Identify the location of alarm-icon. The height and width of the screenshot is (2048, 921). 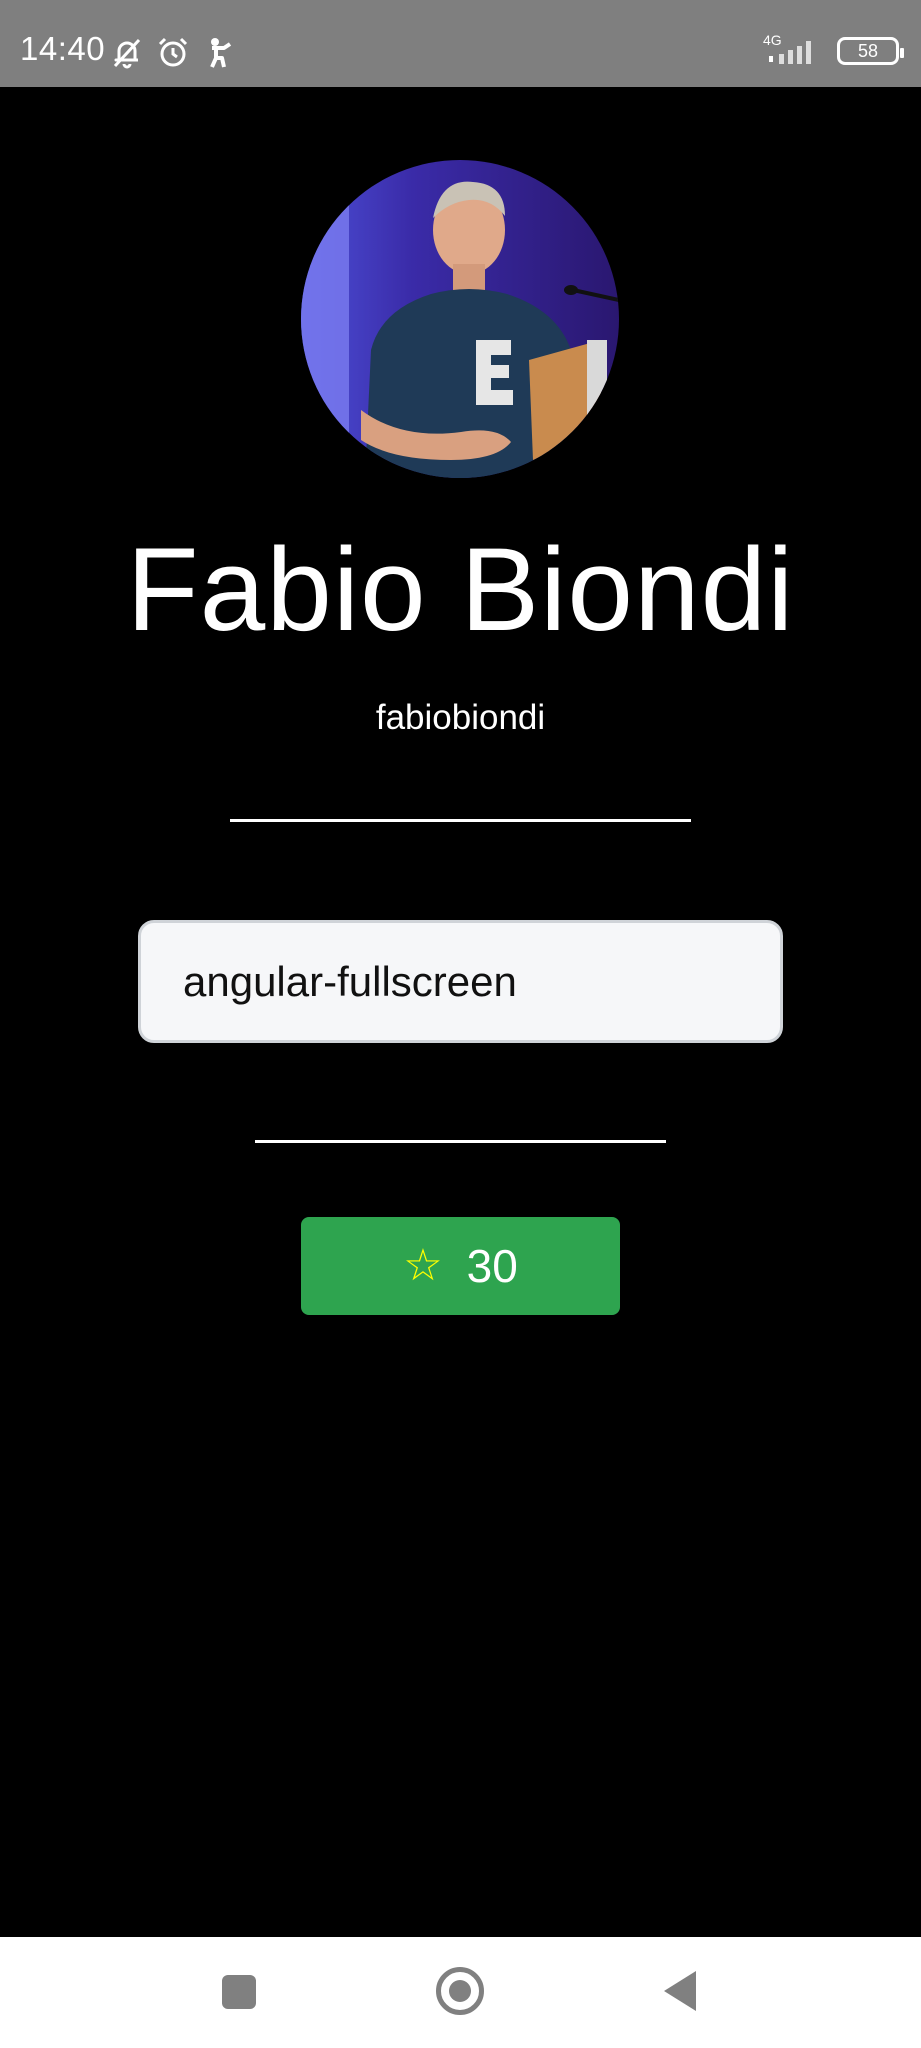
(173, 52).